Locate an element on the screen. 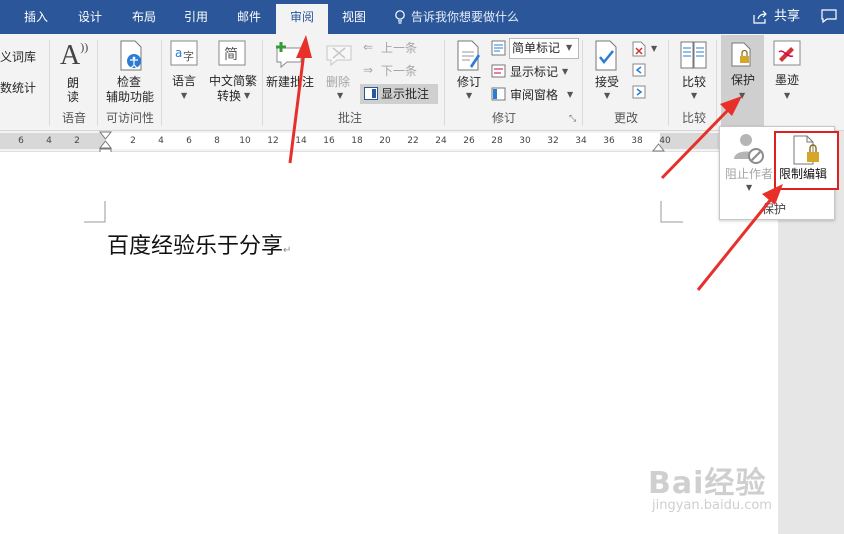 The width and height of the screenshot is (844, 534). arrow-to-protect-button is located at coordinates (701, 138).